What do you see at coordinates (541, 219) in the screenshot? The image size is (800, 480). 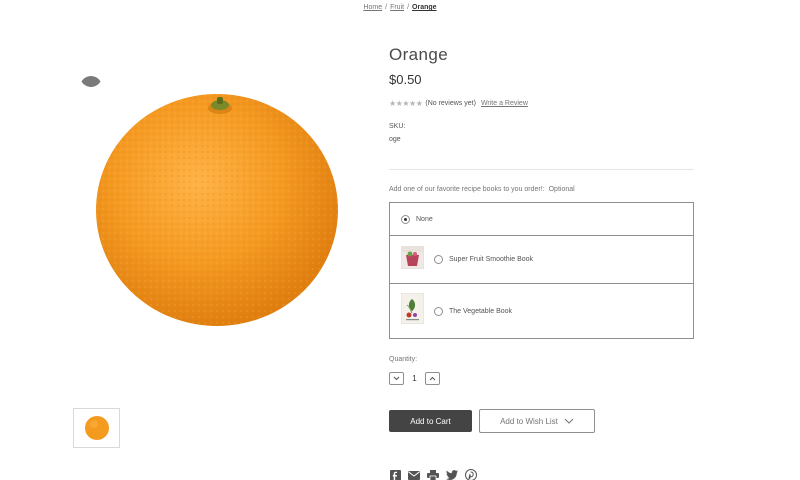 I see `option-none: None` at bounding box center [541, 219].